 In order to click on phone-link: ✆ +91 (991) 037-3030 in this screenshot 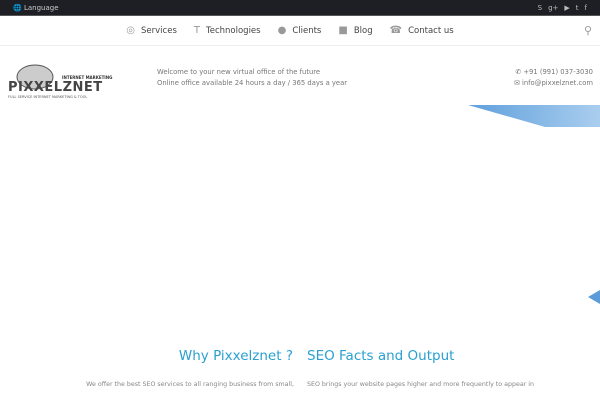, I will do `click(553, 72)`.